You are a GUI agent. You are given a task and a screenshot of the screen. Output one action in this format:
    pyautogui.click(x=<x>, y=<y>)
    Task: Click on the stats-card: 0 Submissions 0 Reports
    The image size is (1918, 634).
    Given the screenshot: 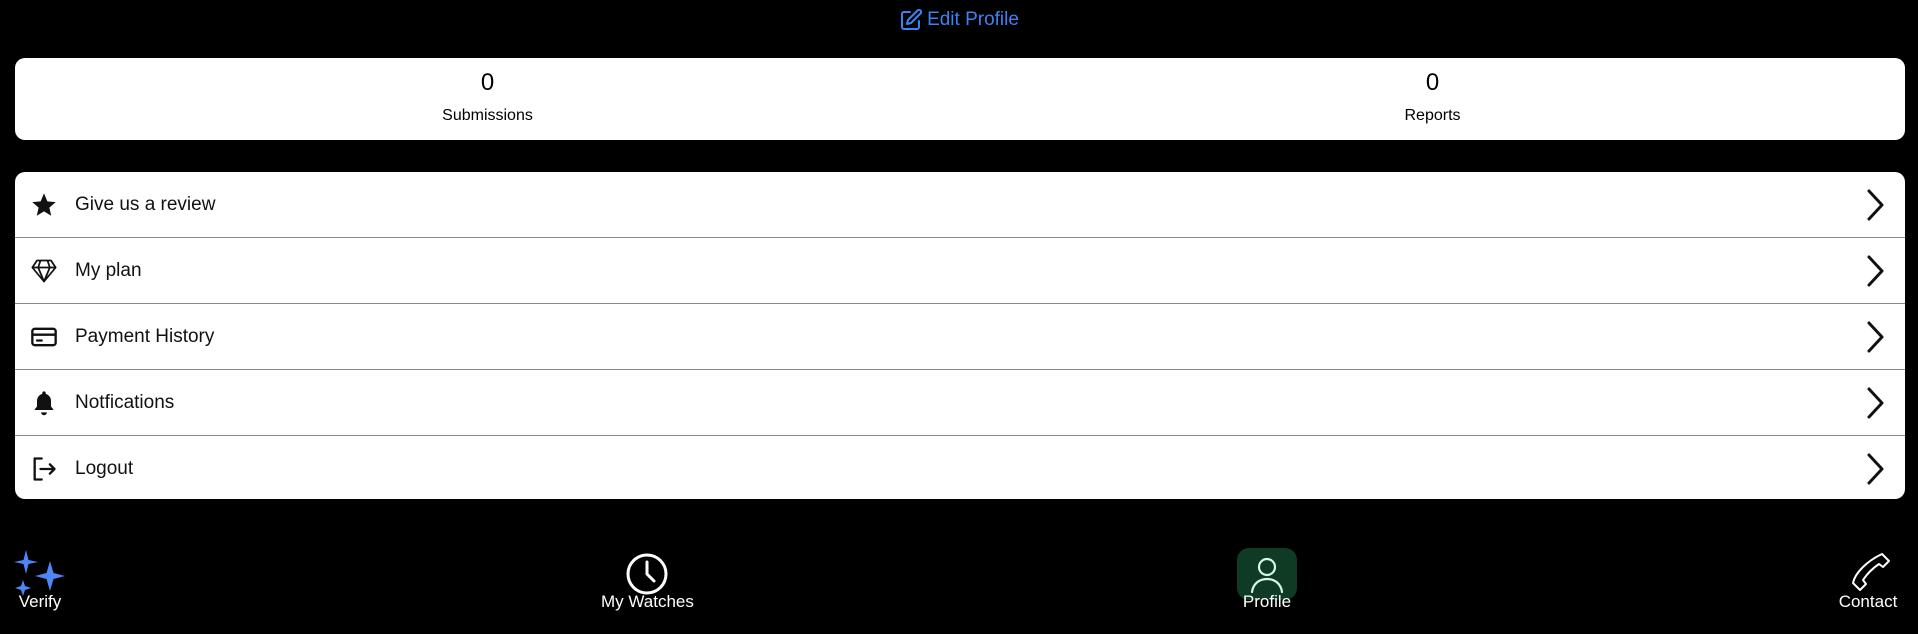 What is the action you would take?
    pyautogui.click(x=960, y=99)
    